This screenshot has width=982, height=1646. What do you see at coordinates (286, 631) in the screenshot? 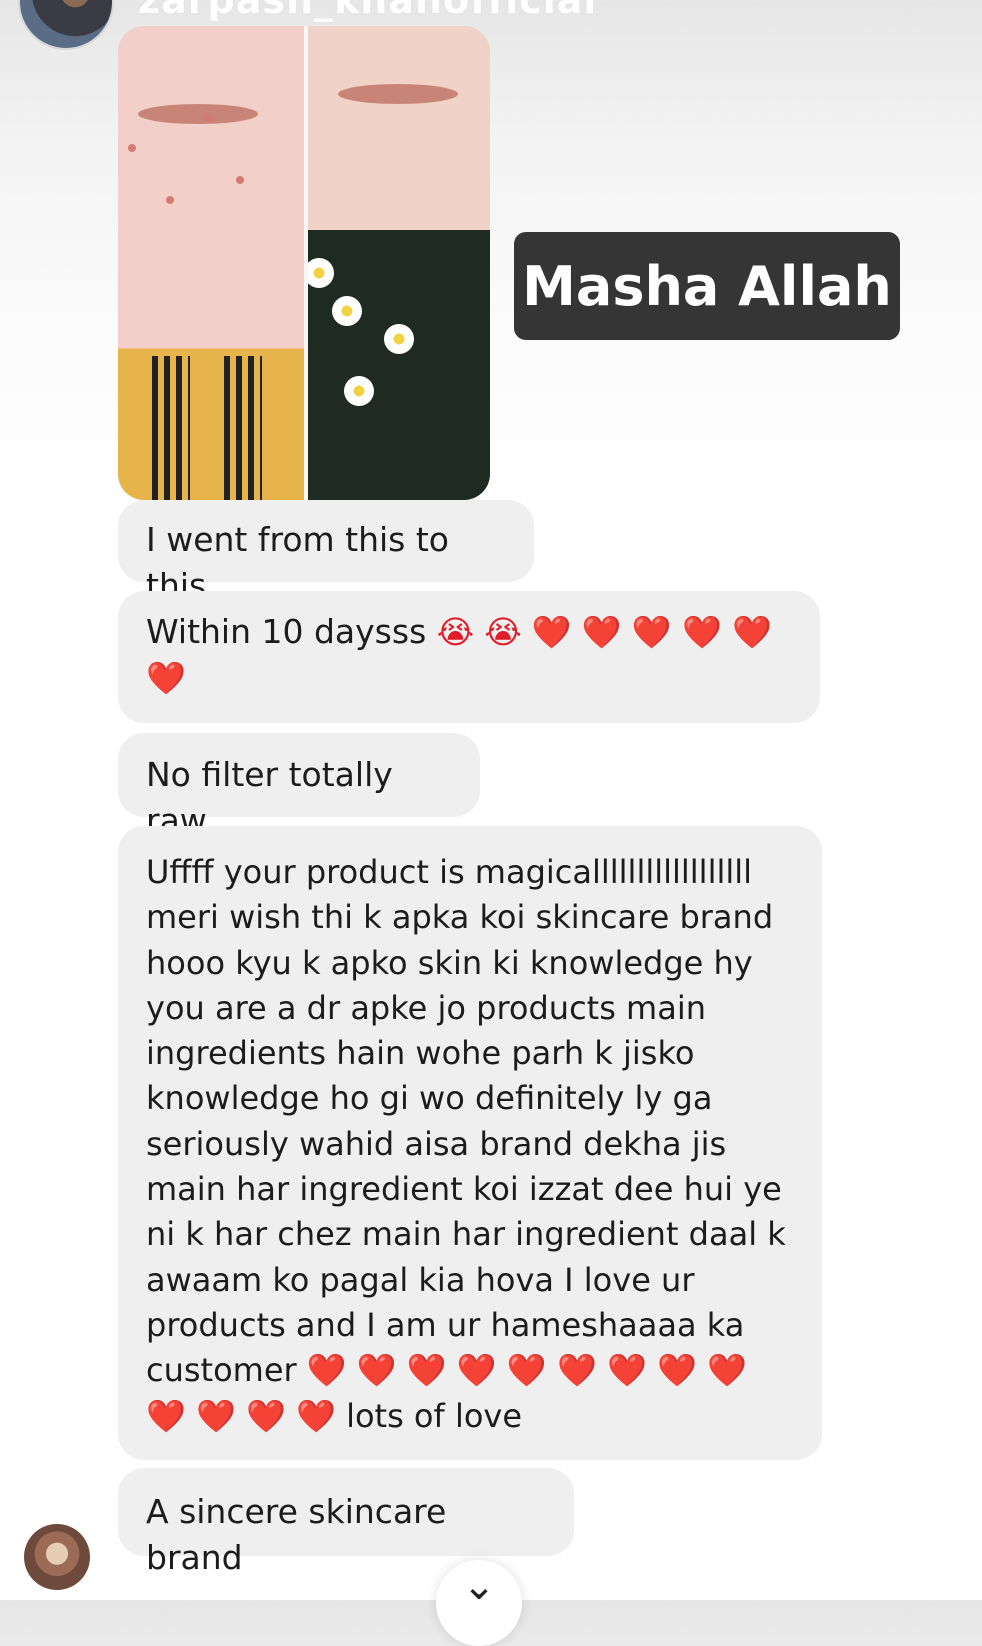
I see `message-text: Within 10 daysss` at bounding box center [286, 631].